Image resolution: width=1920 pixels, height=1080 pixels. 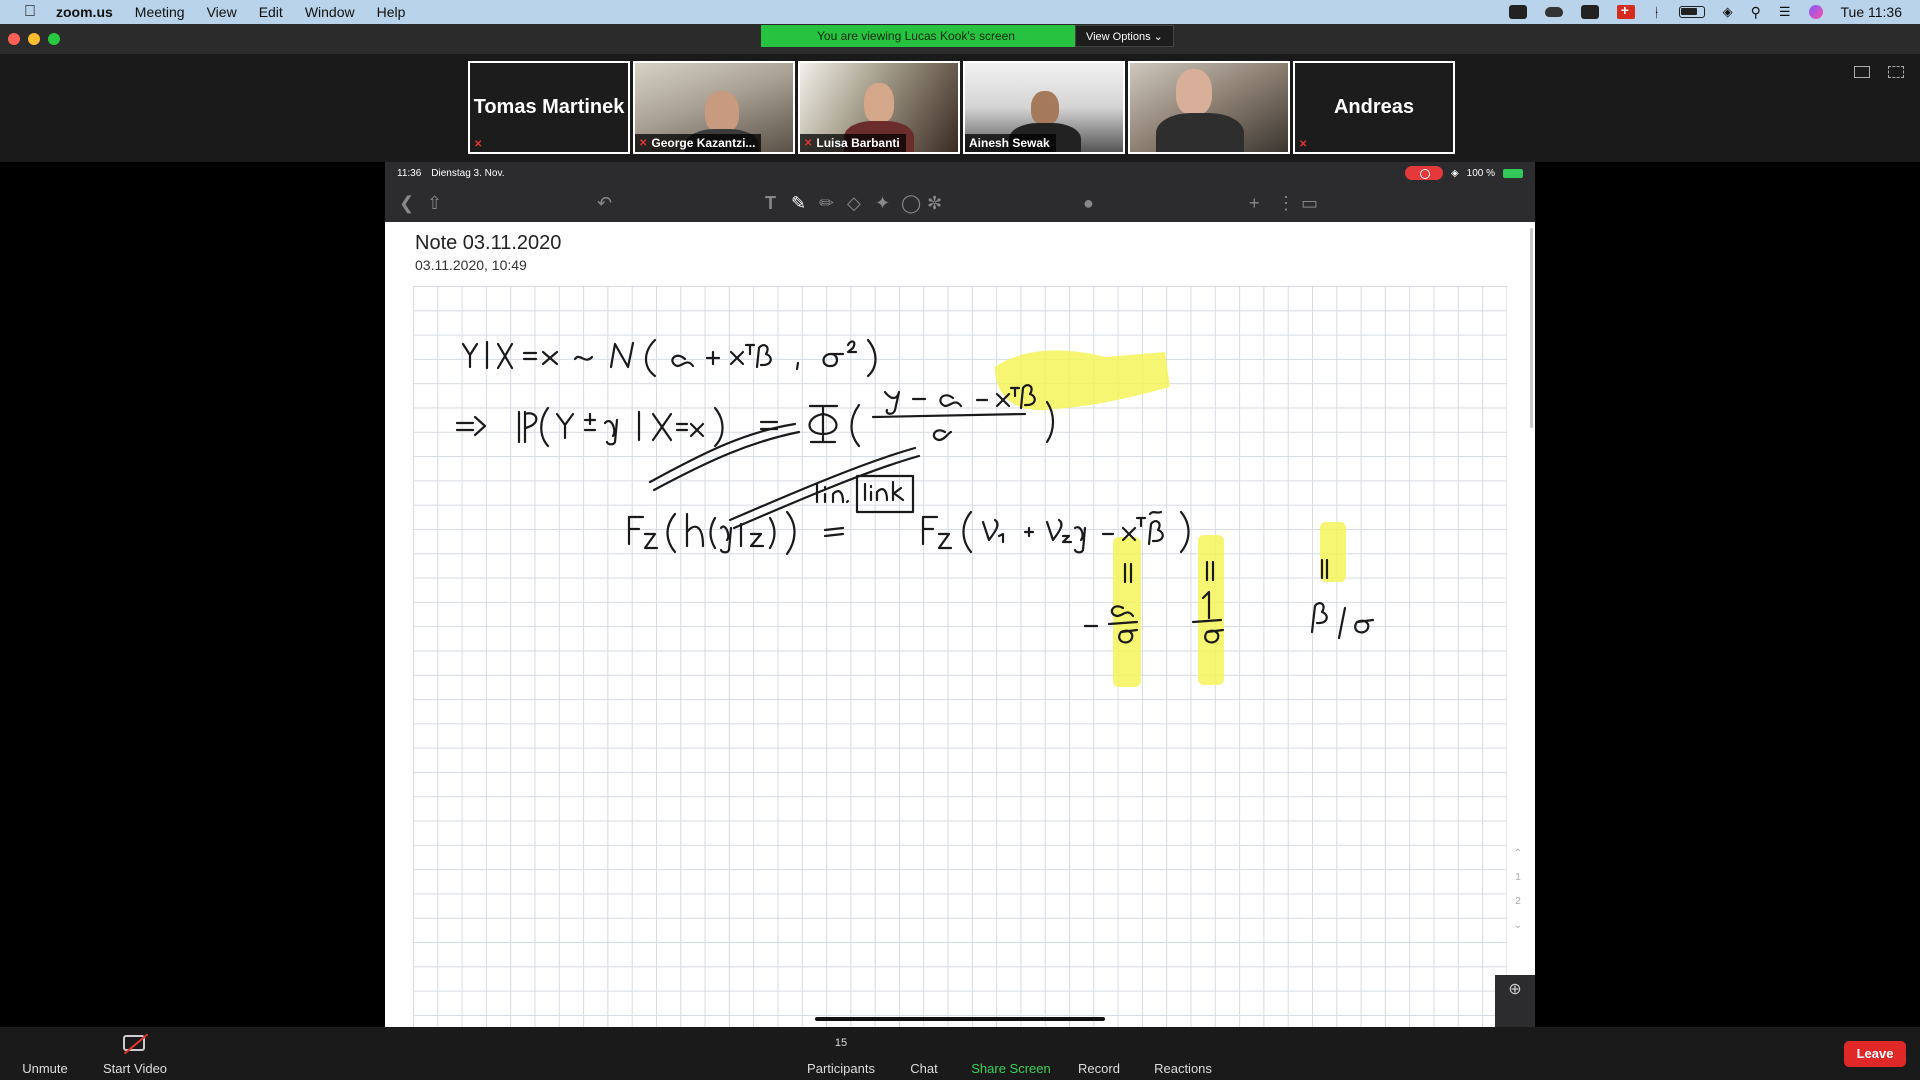 I want to click on siri-icon, so click(x=1815, y=12).